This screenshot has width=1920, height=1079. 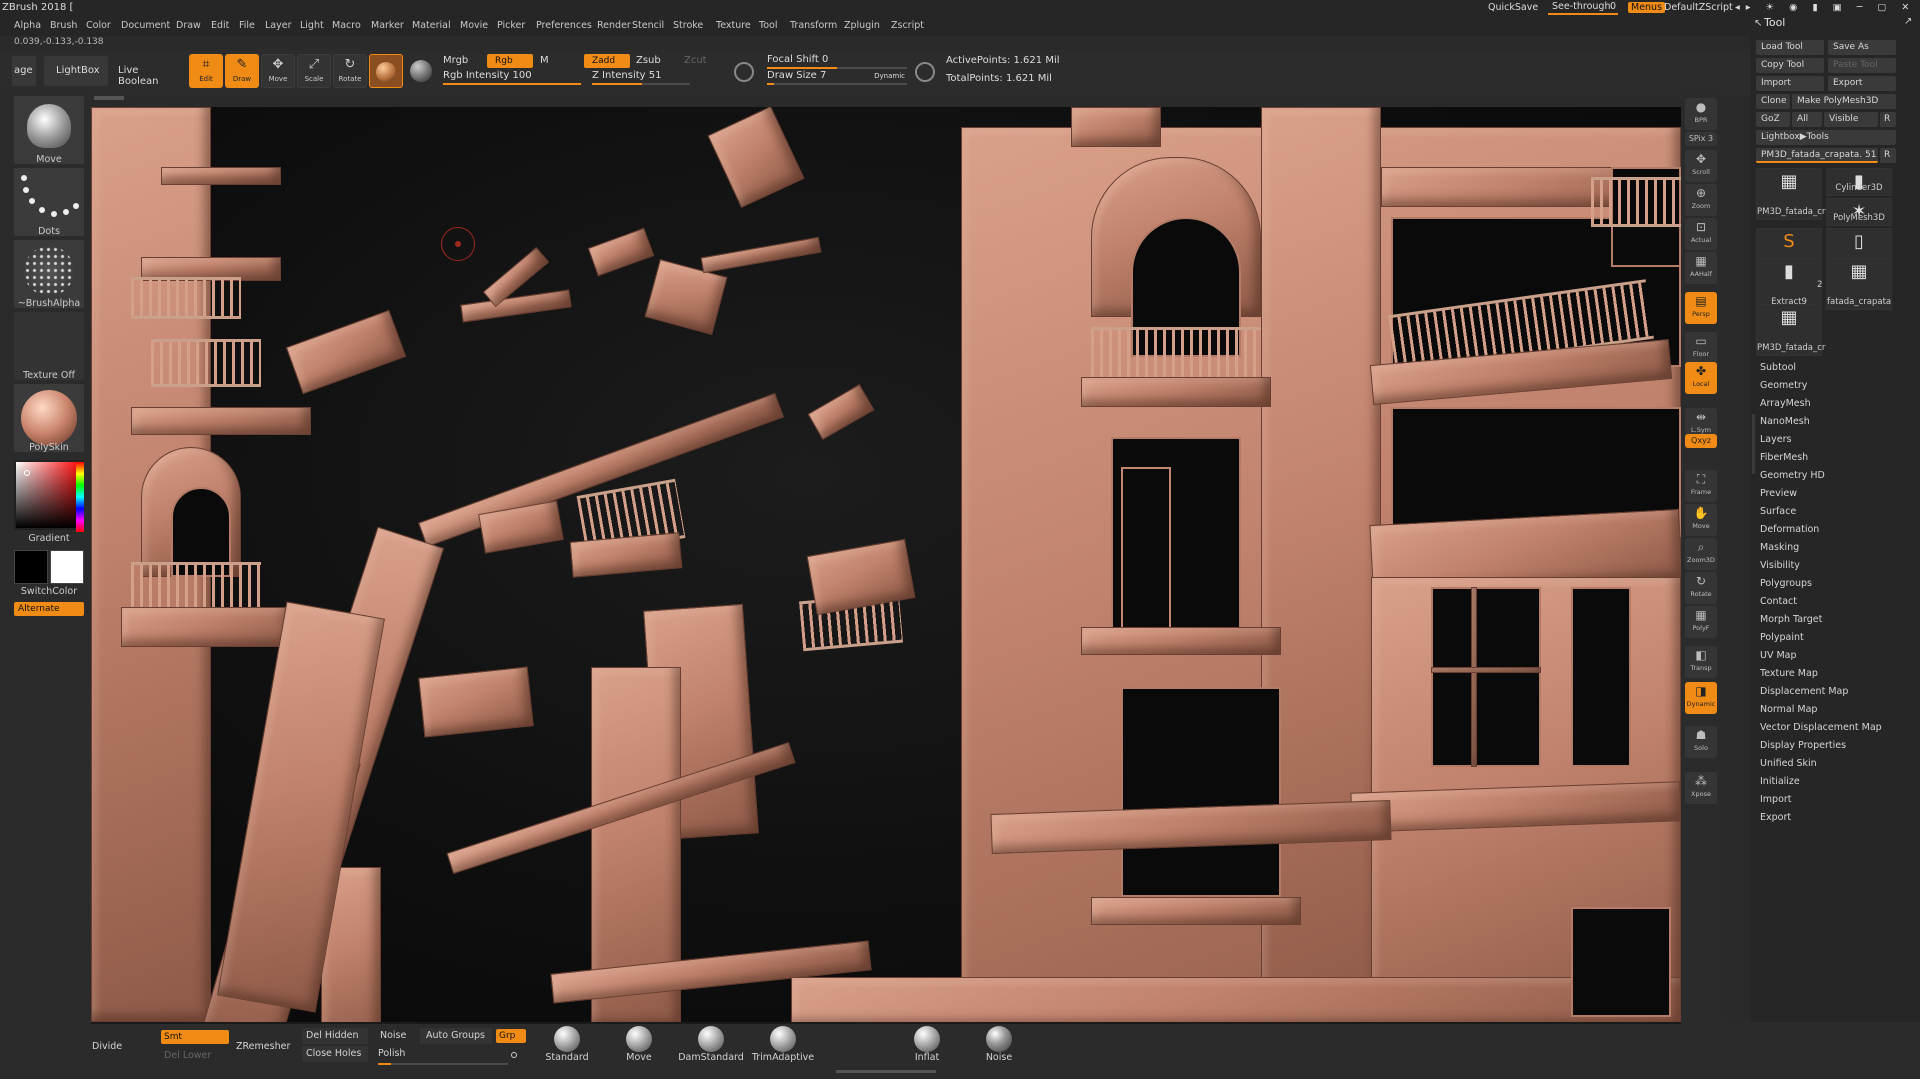 I want to click on menu-render: Render, so click(x=614, y=25).